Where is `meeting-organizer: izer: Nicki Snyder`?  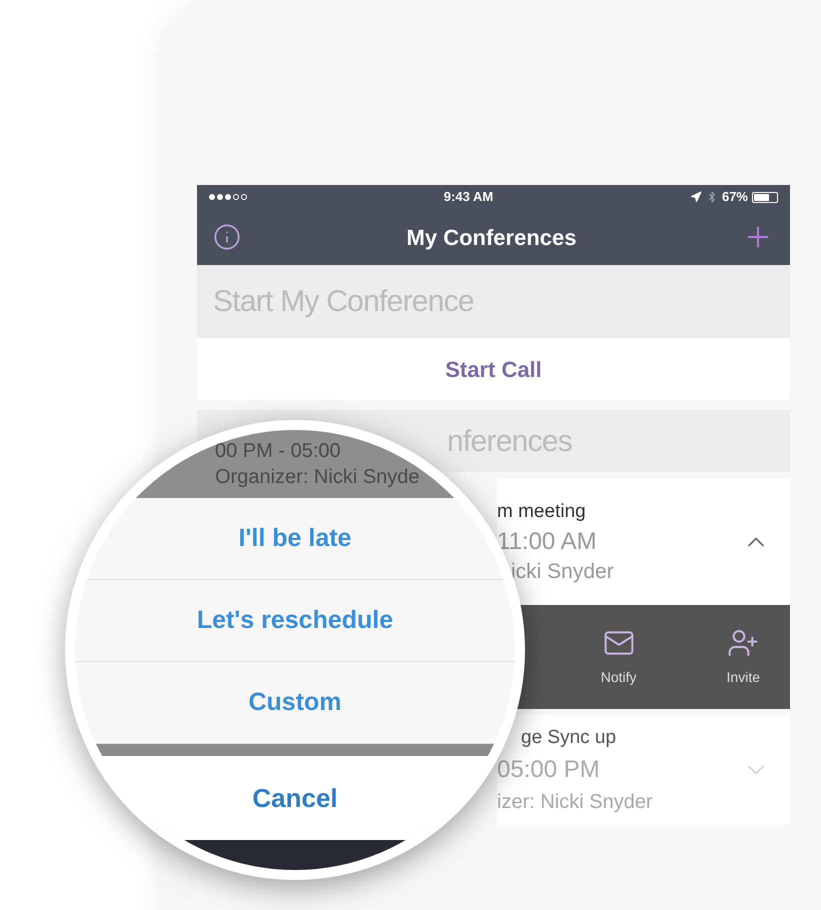
meeting-organizer: izer: Nicki Snyder is located at coordinates (575, 802).